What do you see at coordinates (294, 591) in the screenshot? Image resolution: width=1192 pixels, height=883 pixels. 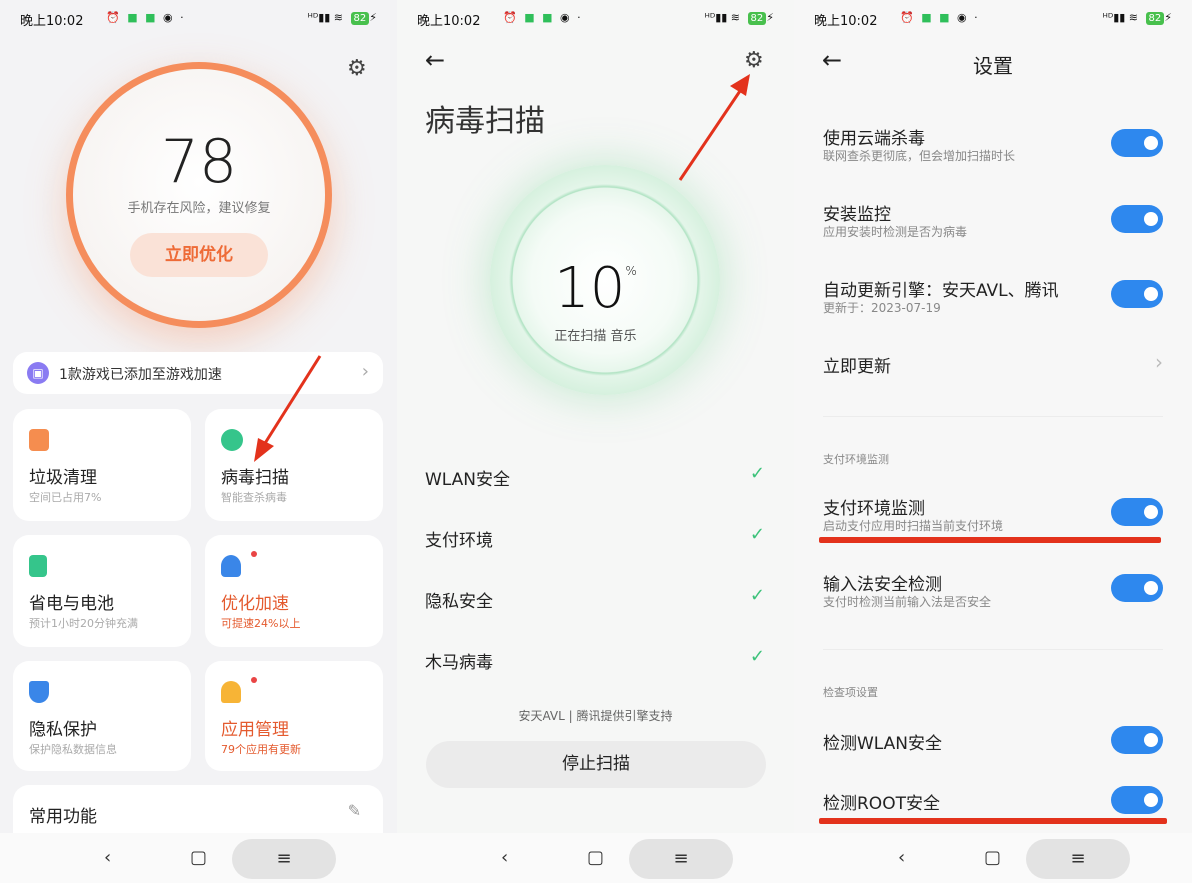 I see `card-speed-boost: 优化加速 可提速24%以上` at bounding box center [294, 591].